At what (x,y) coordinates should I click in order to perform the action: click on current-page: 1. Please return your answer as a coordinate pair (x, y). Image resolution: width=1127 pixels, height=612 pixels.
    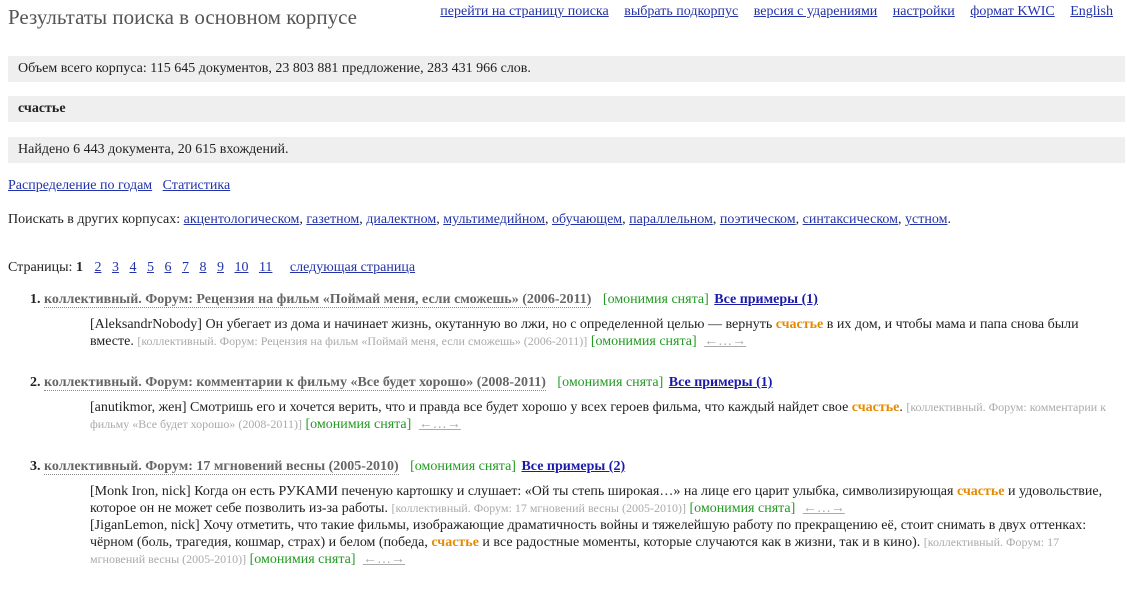
    Looking at the image, I should click on (79, 267).